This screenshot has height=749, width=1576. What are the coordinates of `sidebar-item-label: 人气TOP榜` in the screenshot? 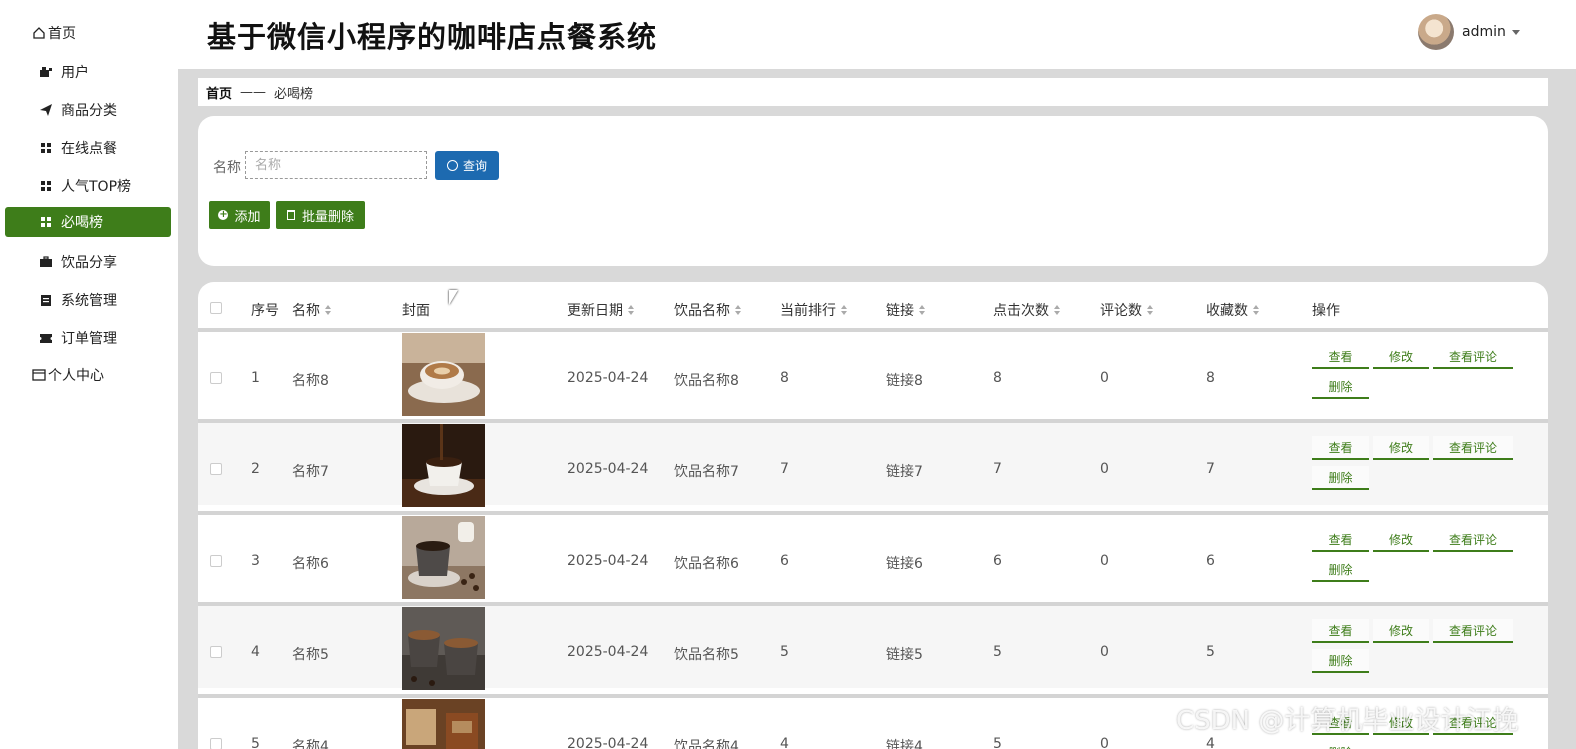 It's located at (96, 187).